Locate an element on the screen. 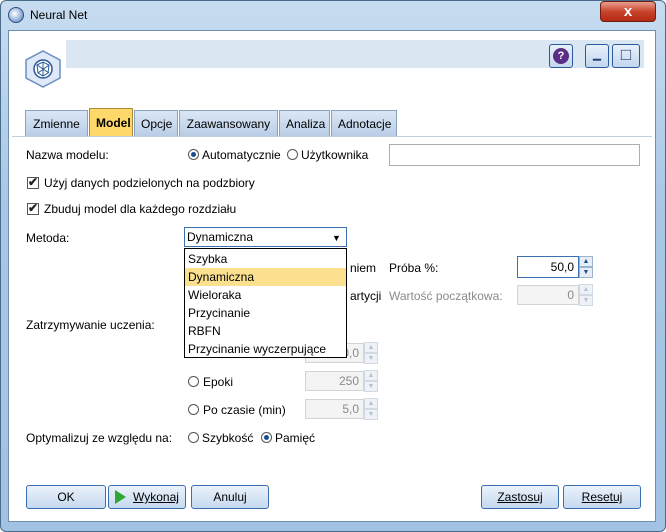 The image size is (666, 532). tab-adnotacje: Adnotacje is located at coordinates (364, 123).